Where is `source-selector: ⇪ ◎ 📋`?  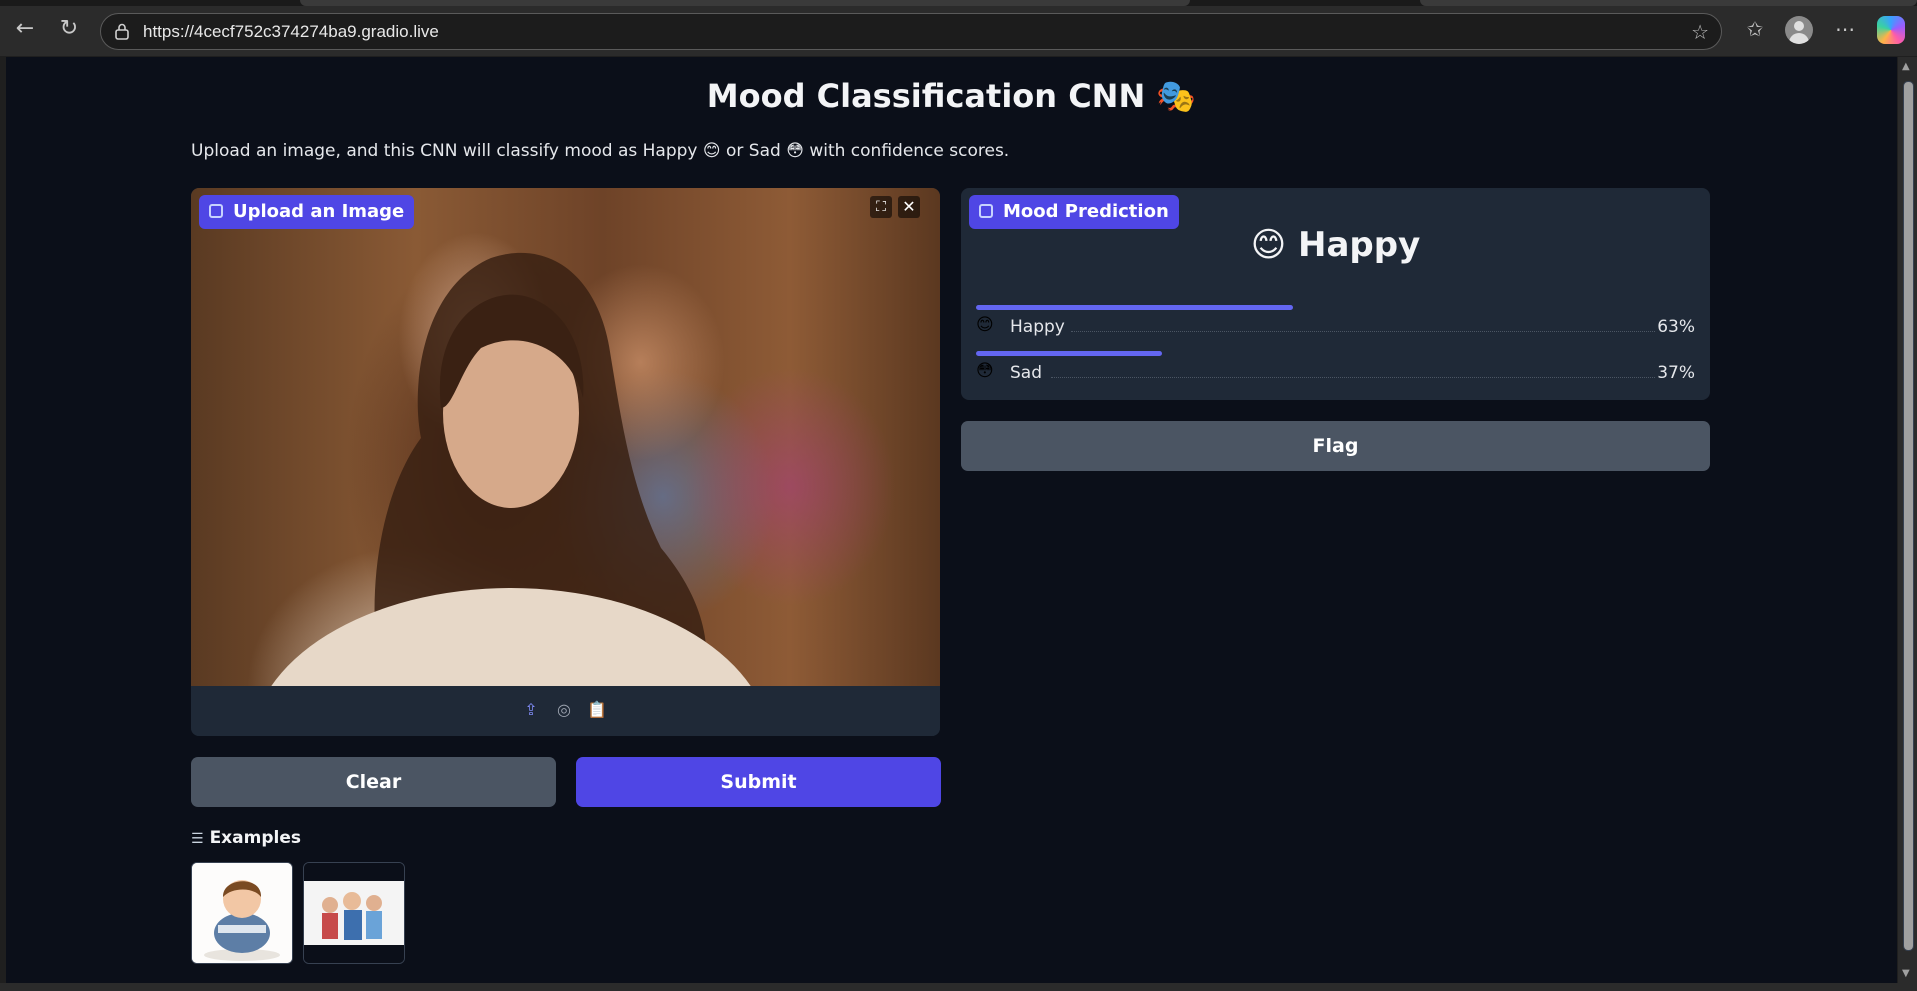 source-selector: ⇪ ◎ 📋 is located at coordinates (565, 711).